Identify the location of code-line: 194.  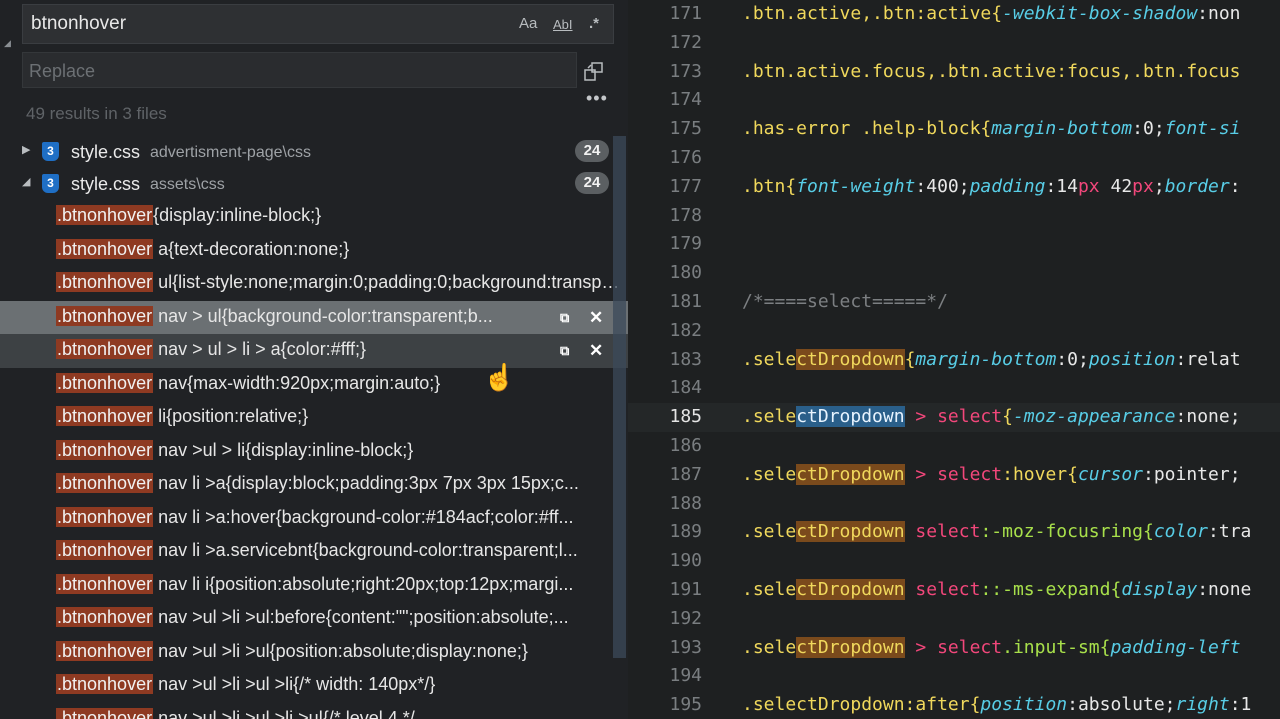
(954, 676).